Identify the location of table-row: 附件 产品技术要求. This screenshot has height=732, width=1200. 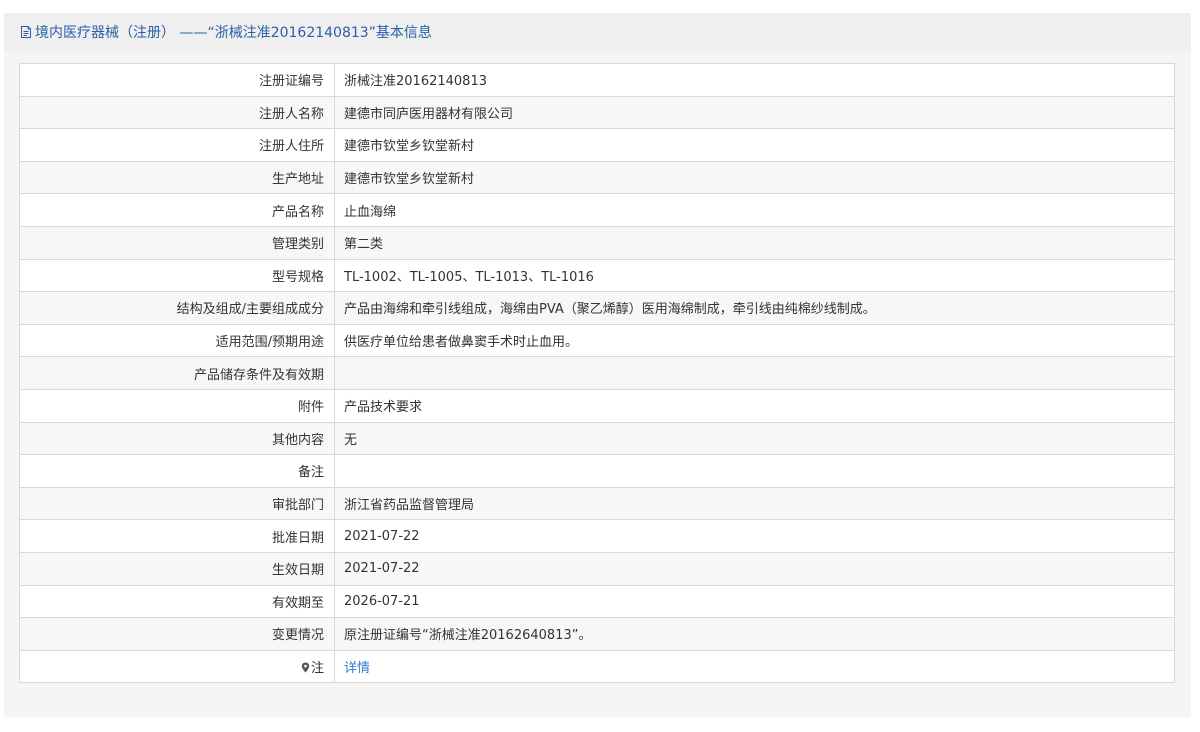
(597, 405).